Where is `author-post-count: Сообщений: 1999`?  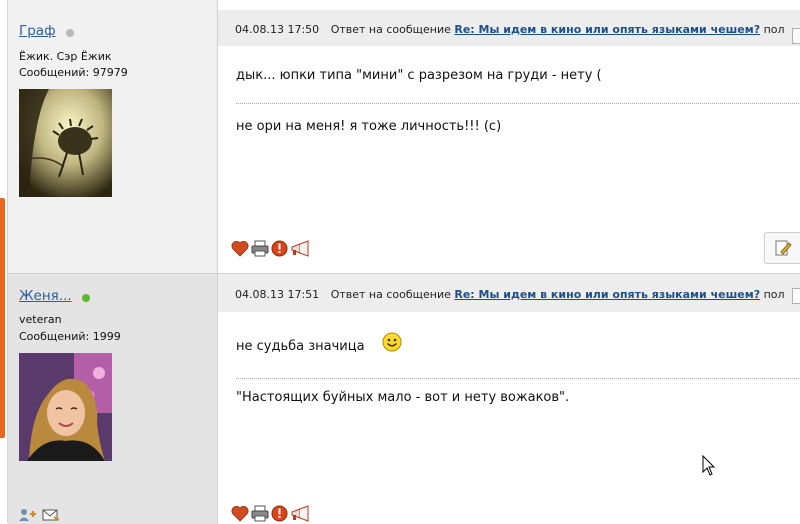 author-post-count: Сообщений: 1999 is located at coordinates (70, 336).